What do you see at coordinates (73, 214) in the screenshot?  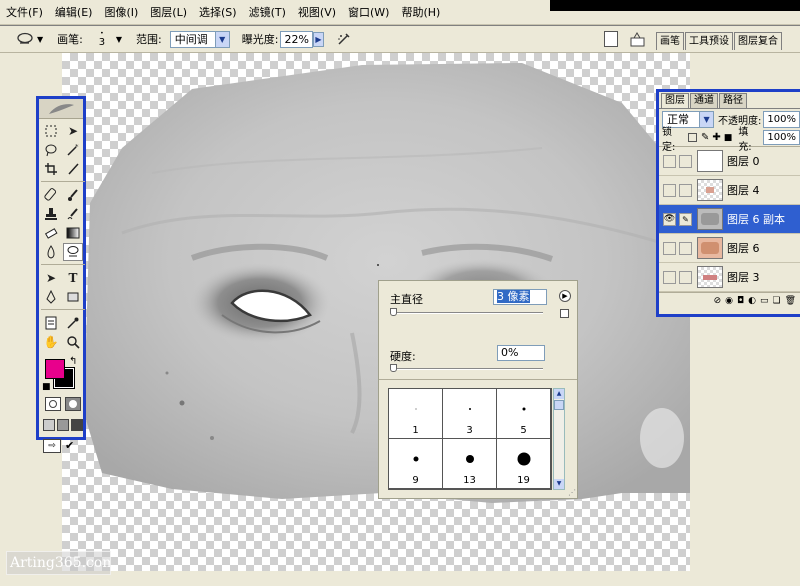 I see `history-brush-icon` at bounding box center [73, 214].